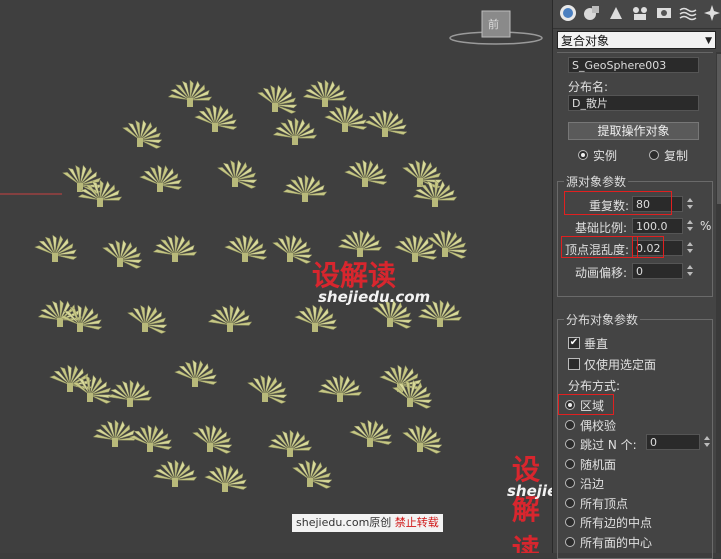 This screenshot has height=559, width=721. I want to click on instance-label: 实例, so click(605, 156).